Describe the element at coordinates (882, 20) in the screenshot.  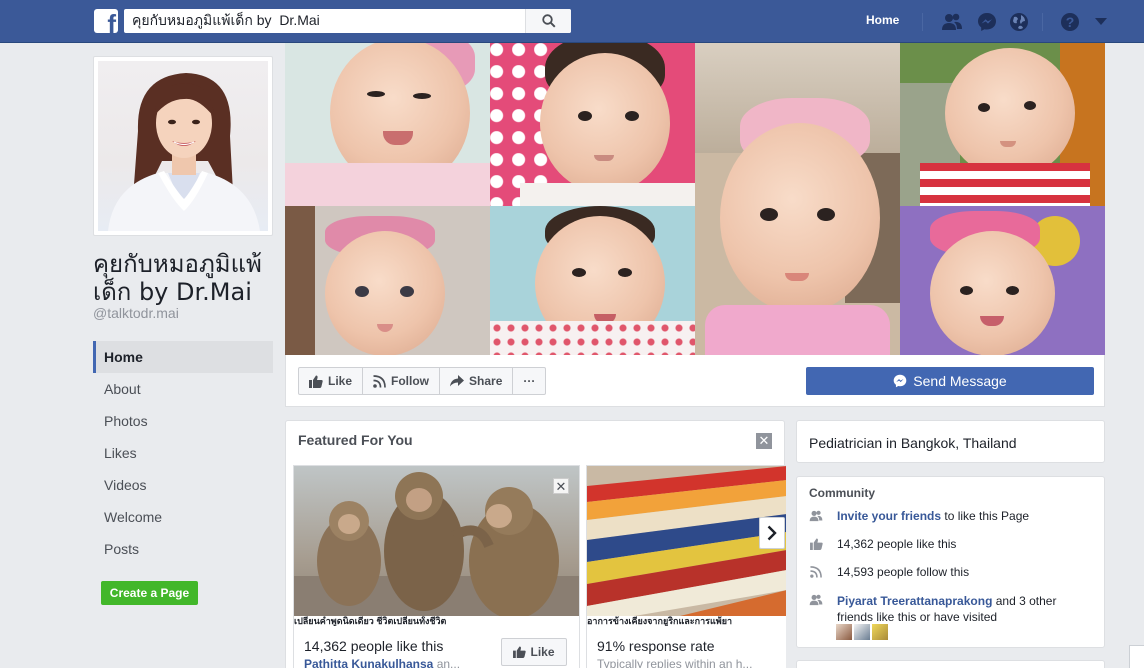
I see `nav-home-link: Home` at that location.